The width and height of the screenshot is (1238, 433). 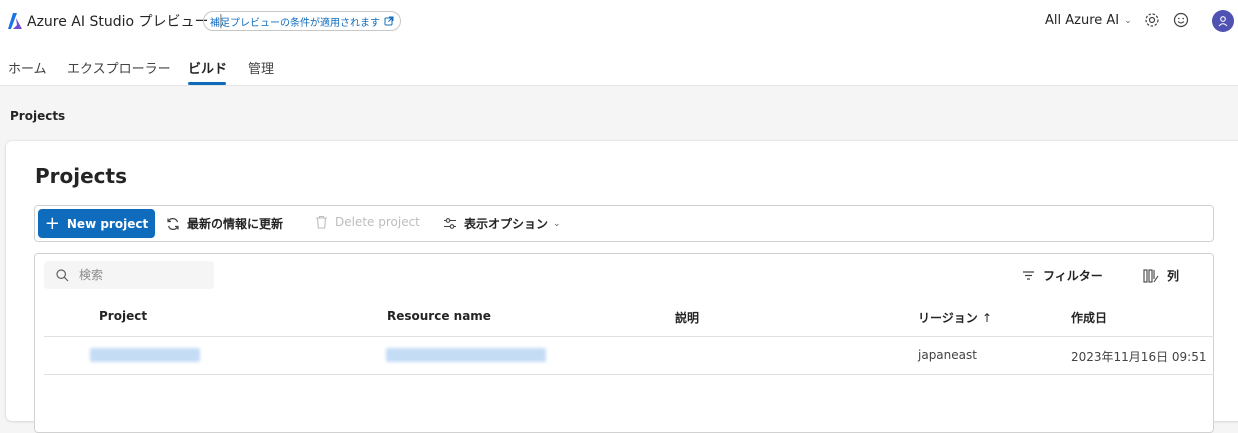 I want to click on preview-terms-link: 補足プレビューの条件が適用されます, so click(x=302, y=21).